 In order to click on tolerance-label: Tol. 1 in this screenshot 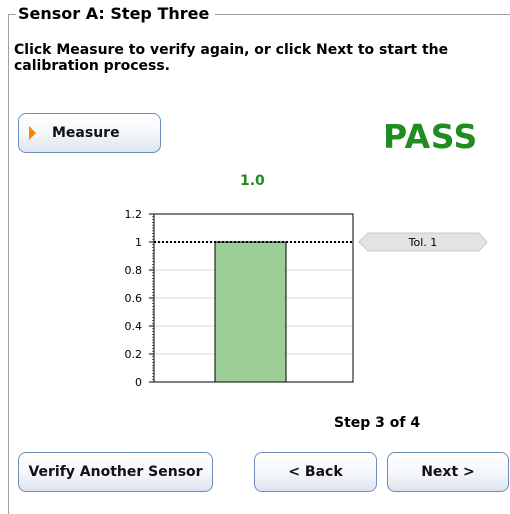, I will do `click(423, 242)`.